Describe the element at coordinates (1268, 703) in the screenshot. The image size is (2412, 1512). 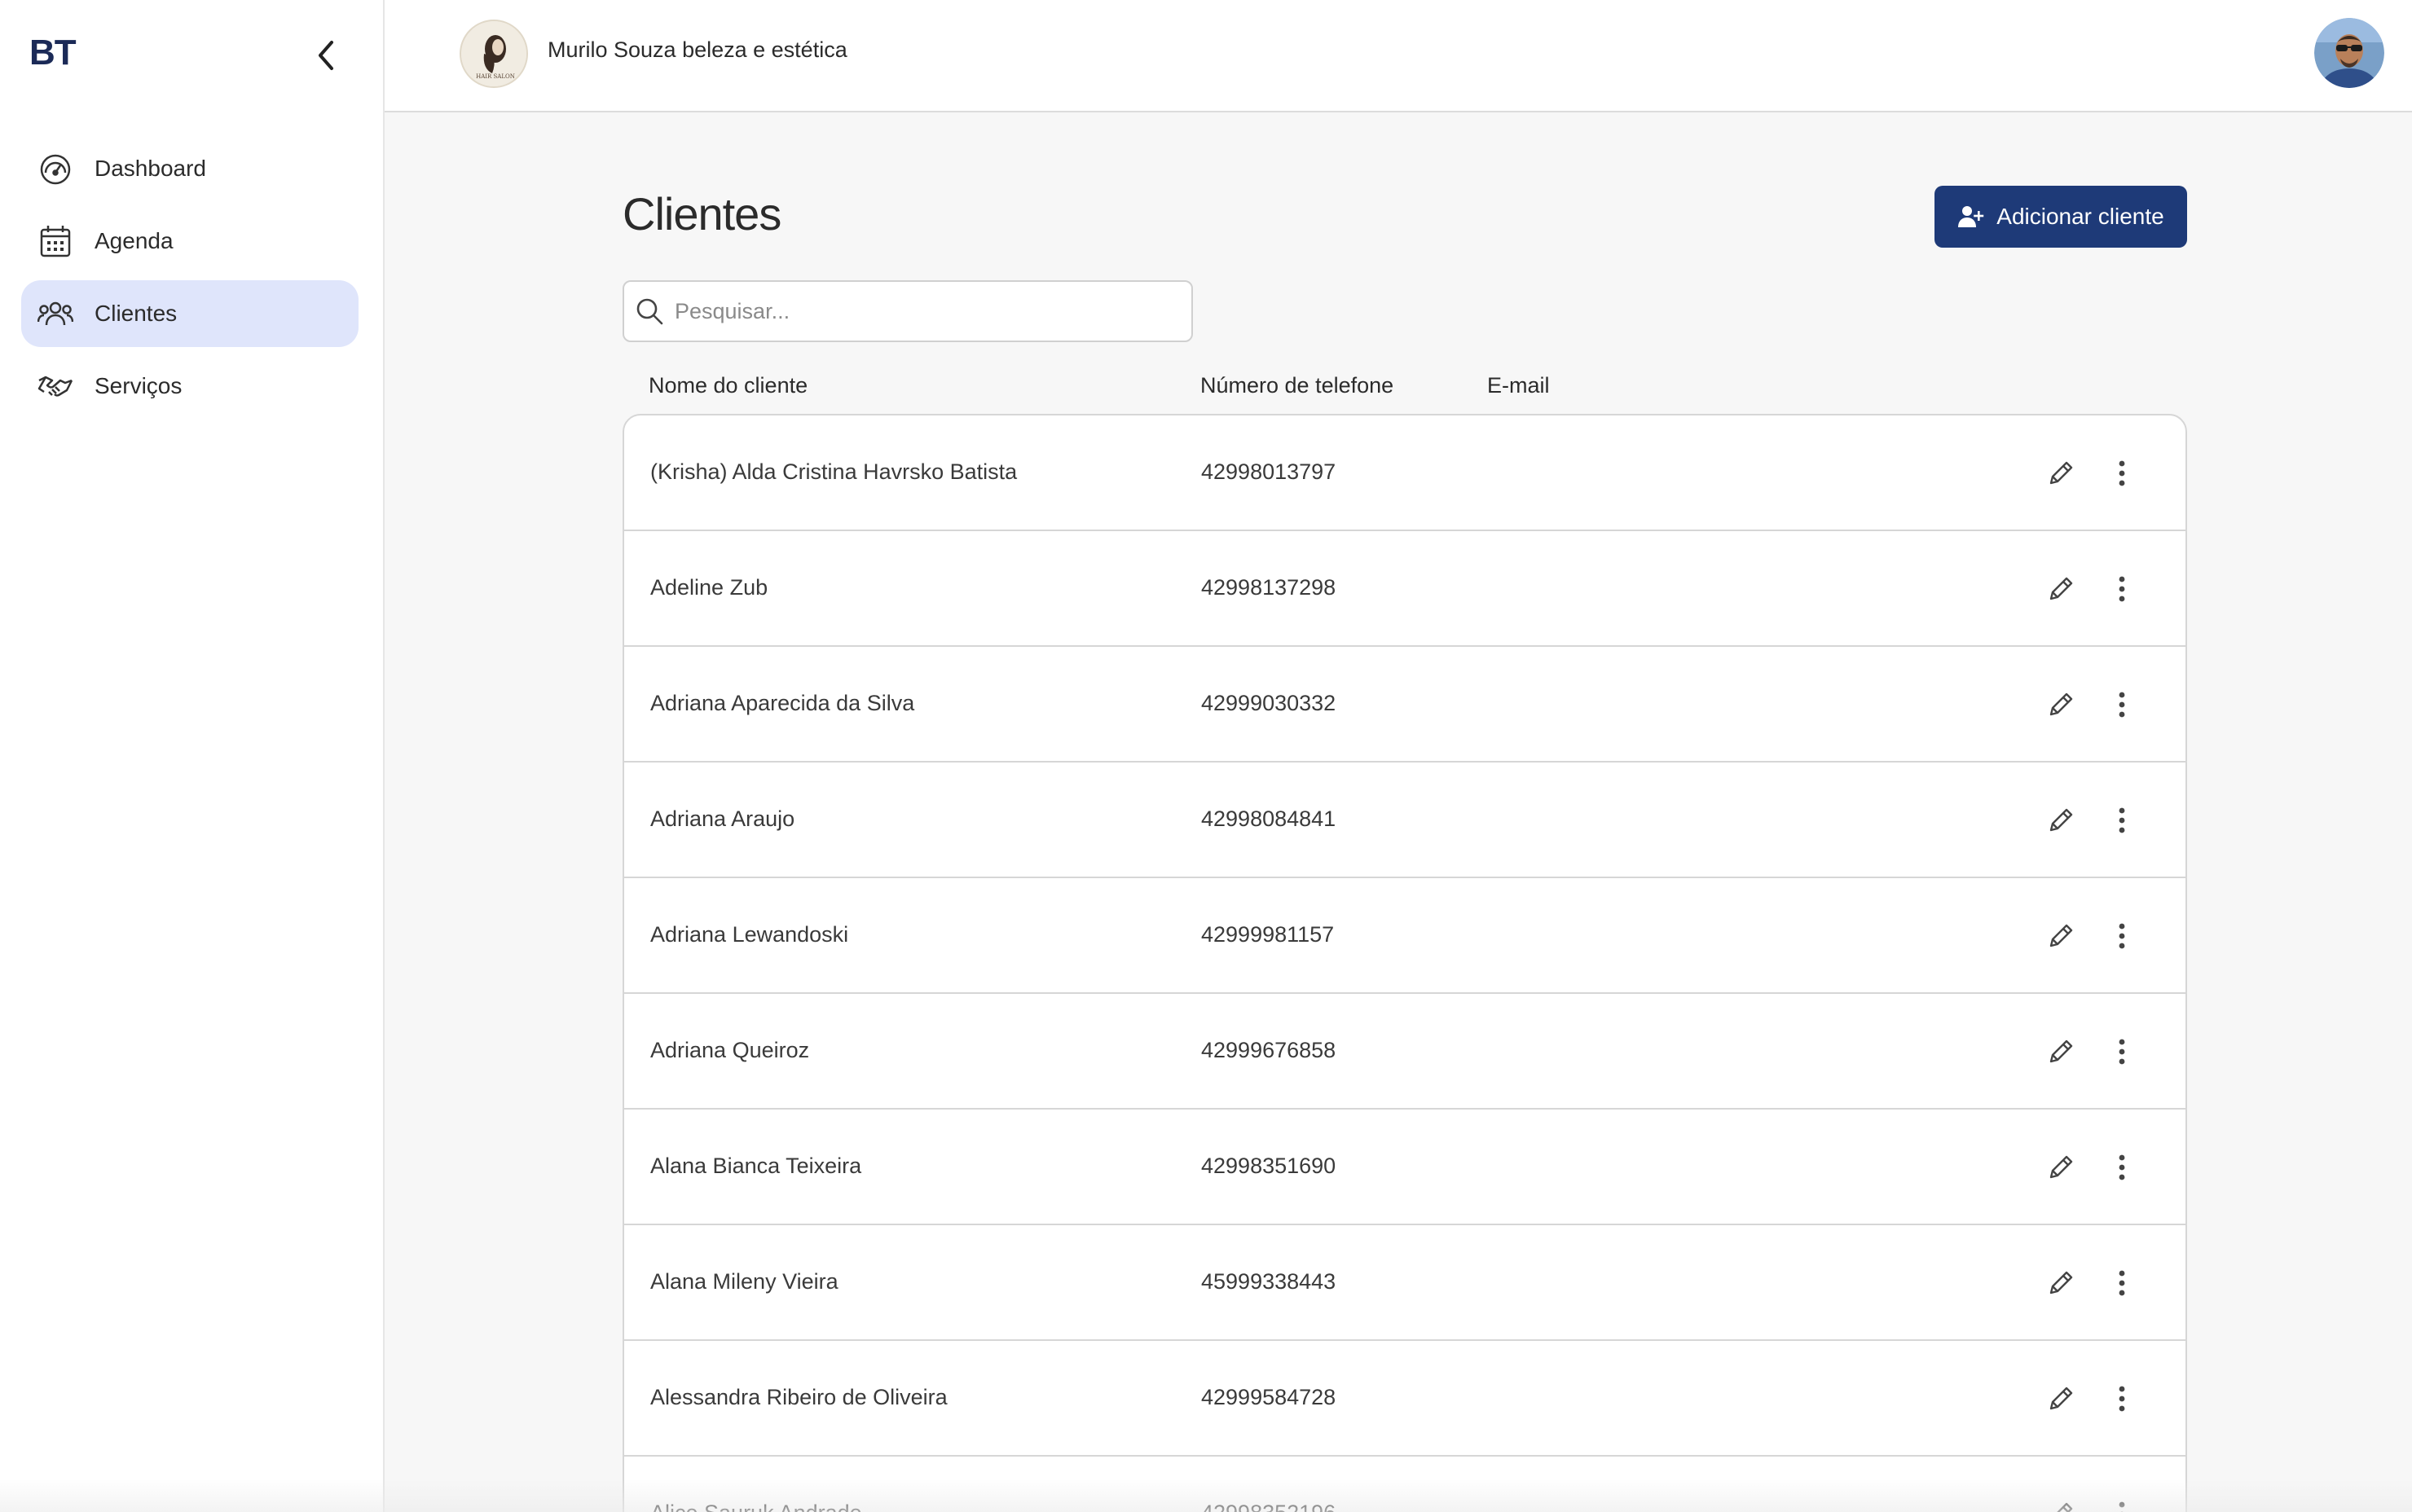
I see `client-phone: 42999030332` at that location.